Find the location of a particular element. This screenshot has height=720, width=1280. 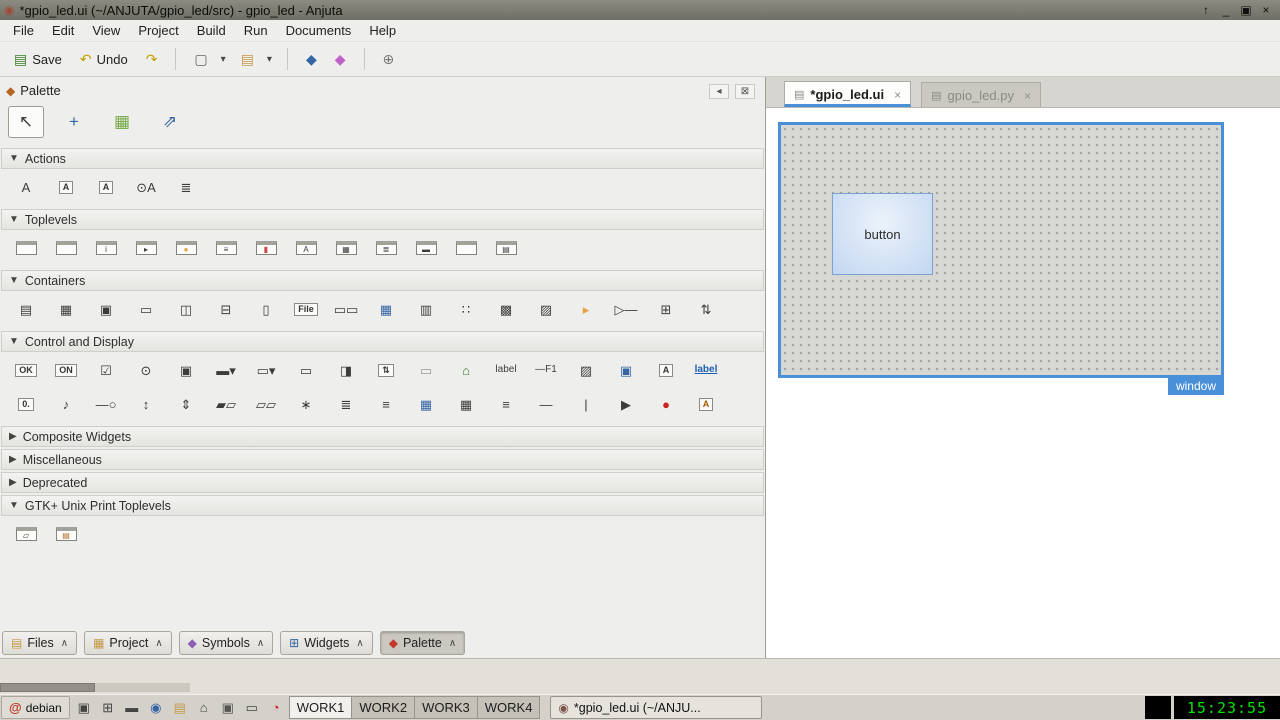

window-icon is located at coordinates (26, 248).